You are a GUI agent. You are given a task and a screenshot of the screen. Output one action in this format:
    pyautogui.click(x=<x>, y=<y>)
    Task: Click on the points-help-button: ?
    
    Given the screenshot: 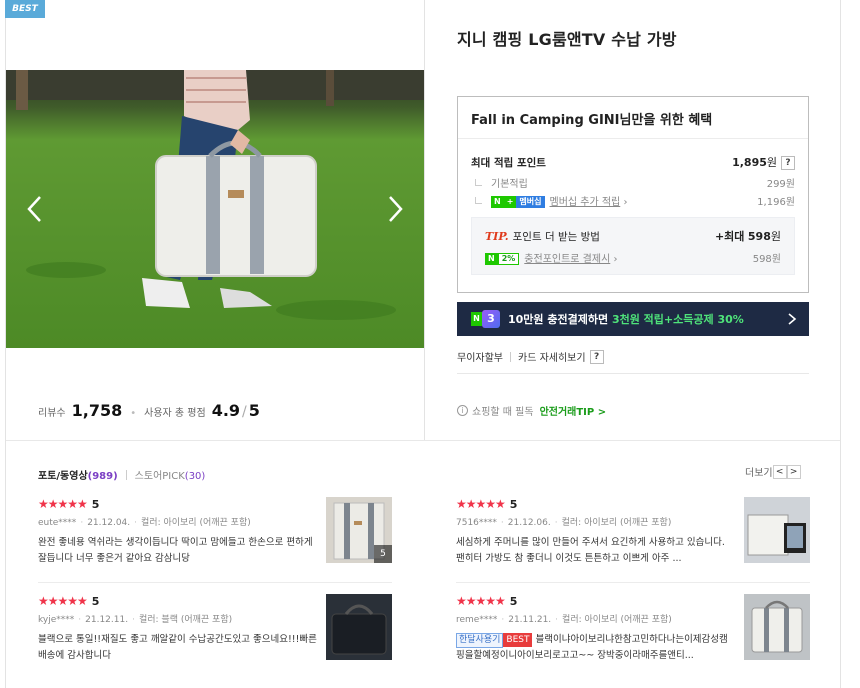 What is the action you would take?
    pyautogui.click(x=788, y=163)
    